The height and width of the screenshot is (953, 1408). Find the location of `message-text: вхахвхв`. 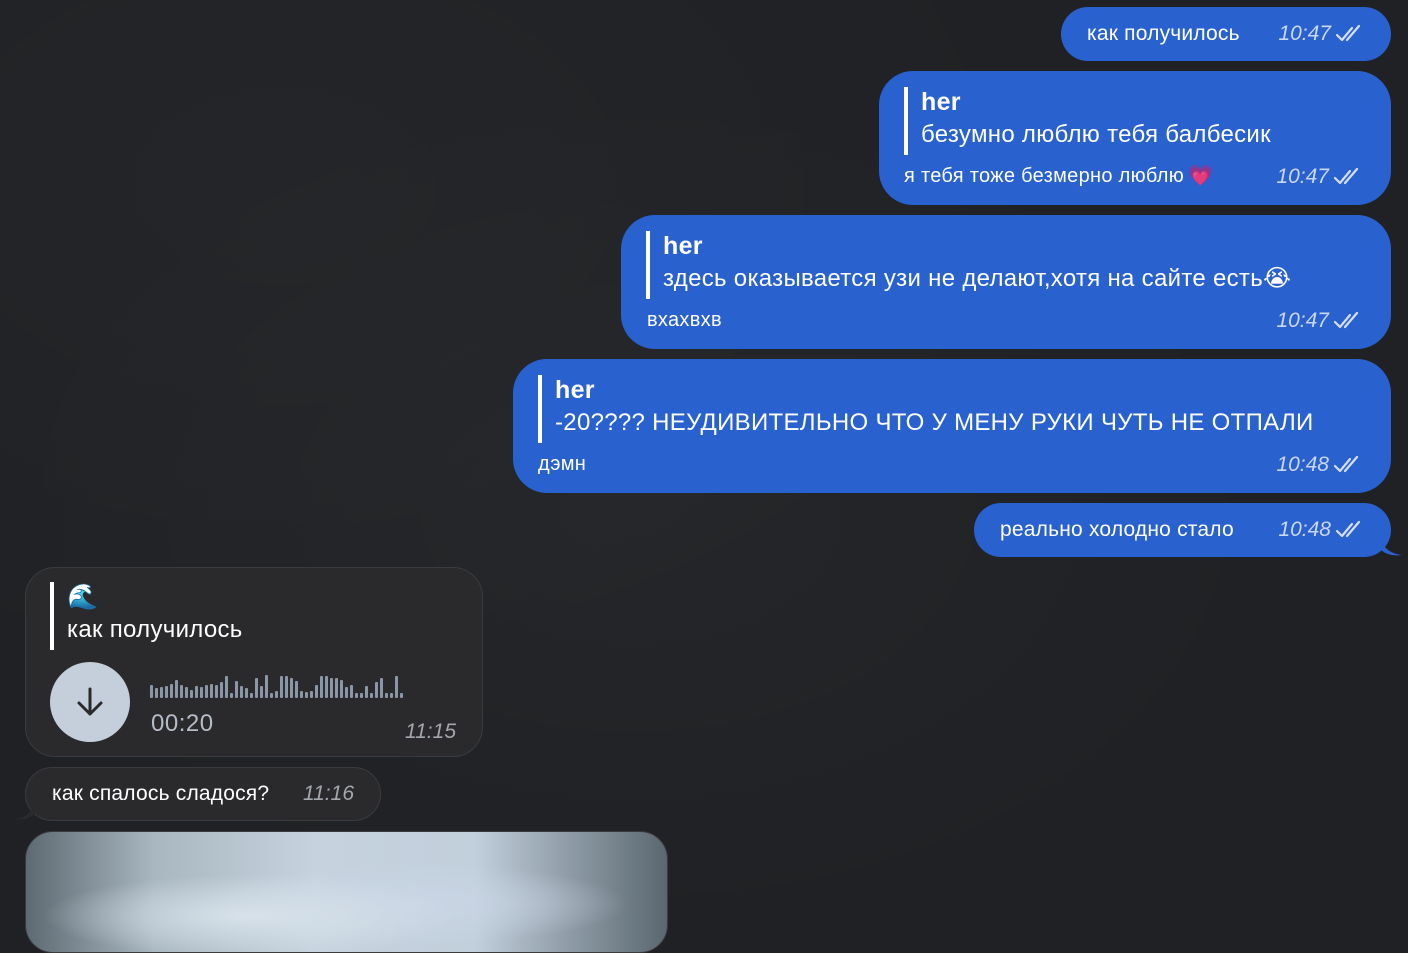

message-text: вхахвхв is located at coordinates (684, 320).